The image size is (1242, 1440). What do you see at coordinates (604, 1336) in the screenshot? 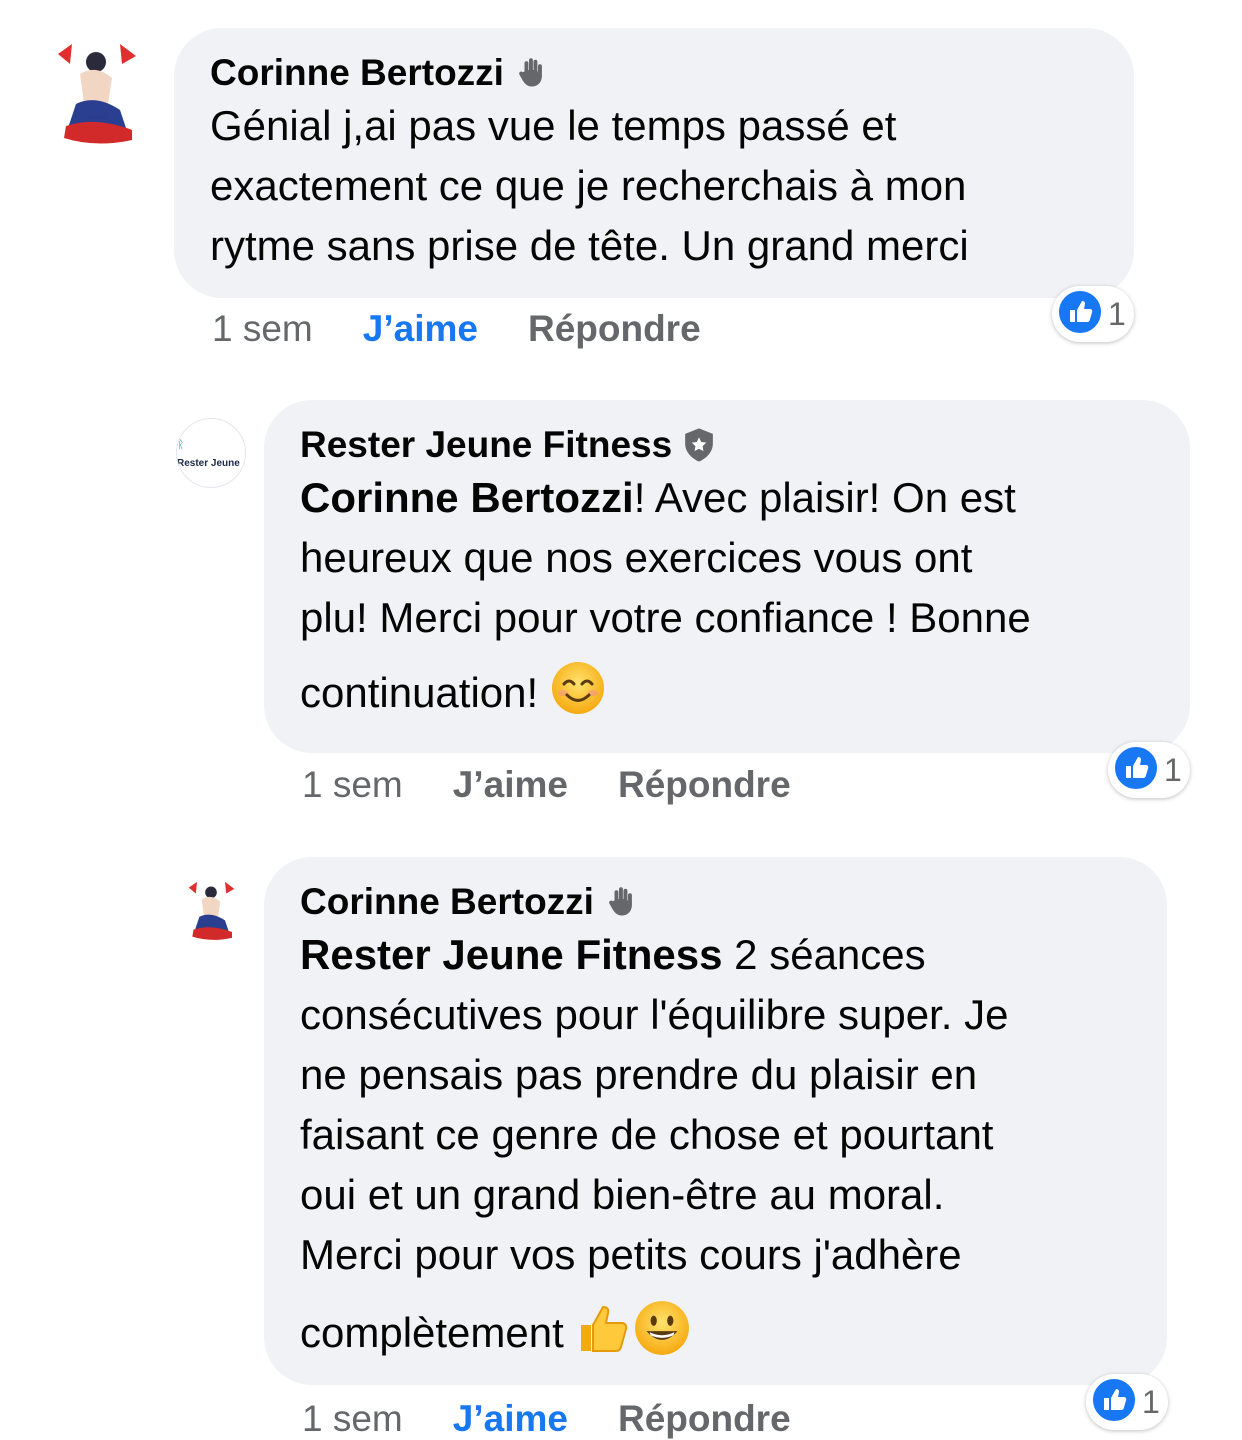
I see `thumbs-up-emoji-icon` at bounding box center [604, 1336].